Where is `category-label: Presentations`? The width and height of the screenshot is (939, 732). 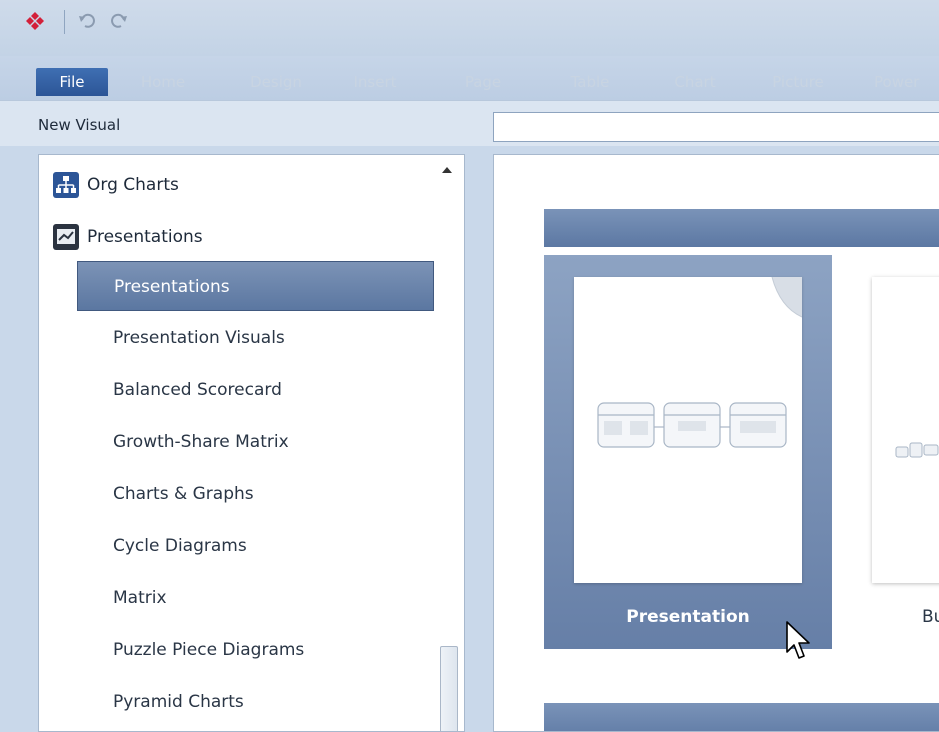
category-label: Presentations is located at coordinates (145, 237).